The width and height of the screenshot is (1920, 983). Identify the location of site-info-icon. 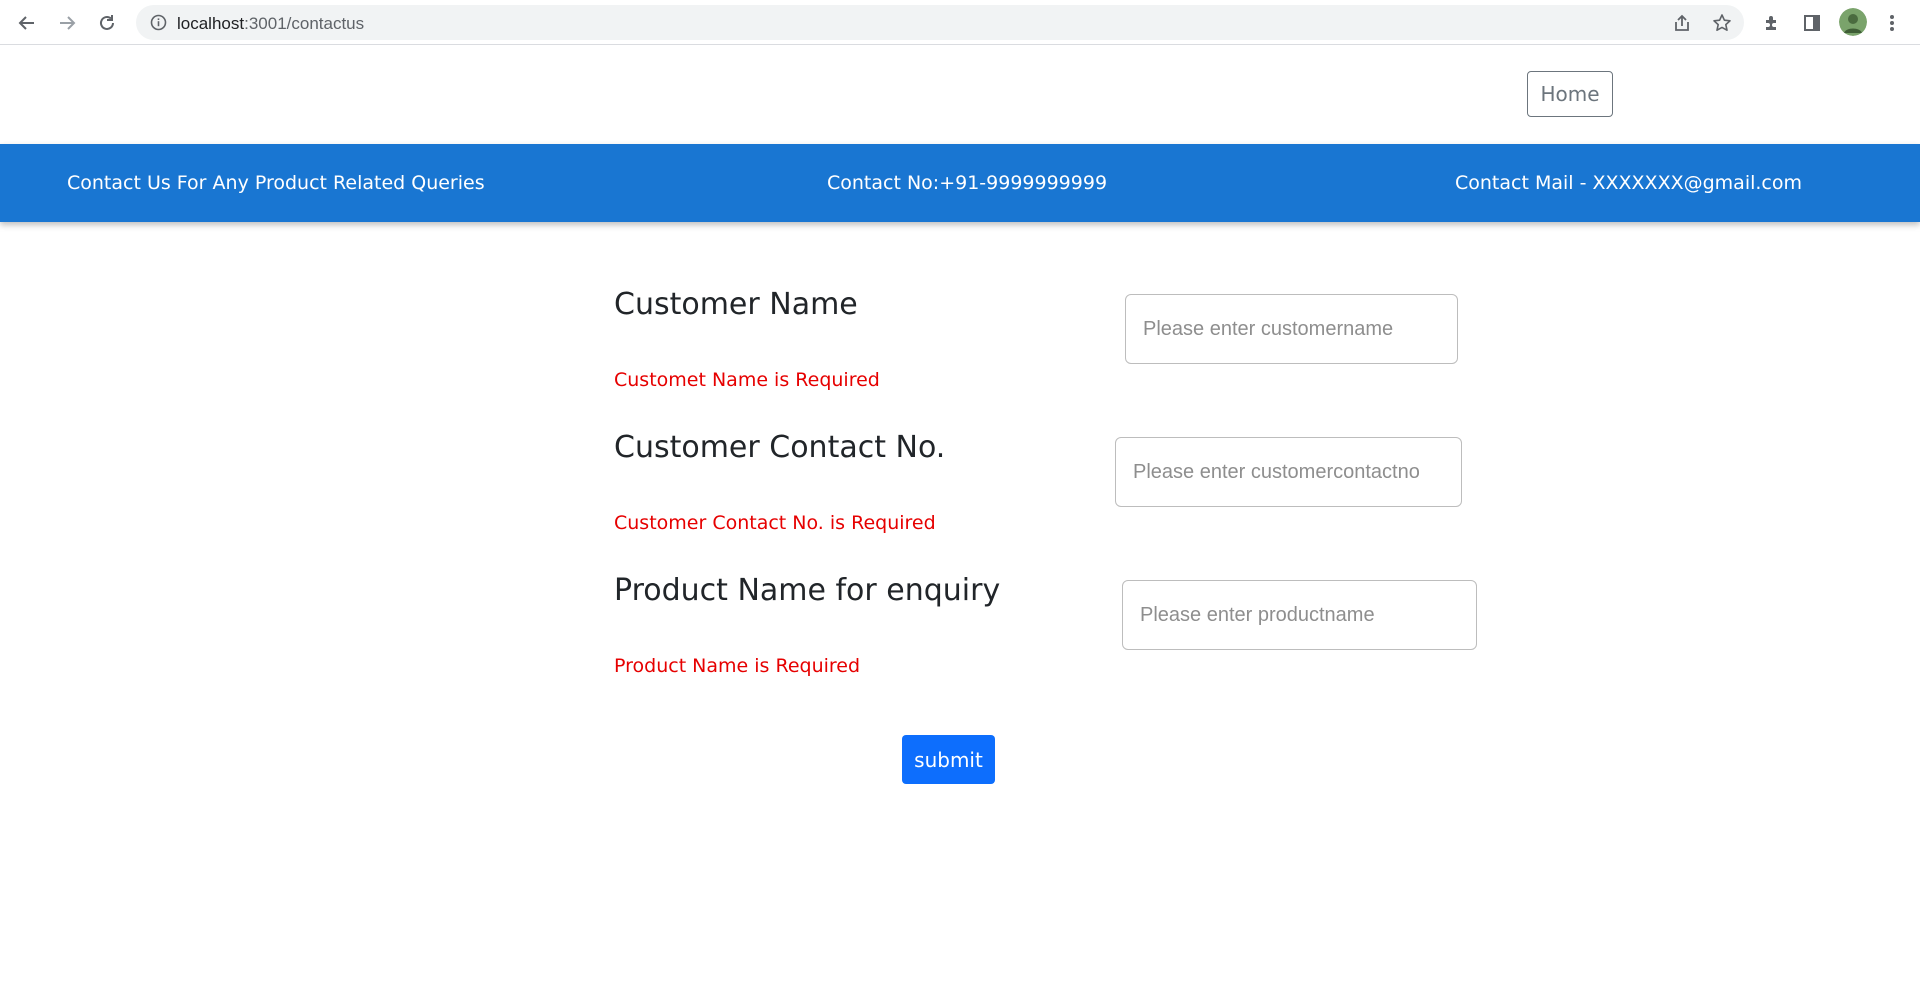
(158, 22).